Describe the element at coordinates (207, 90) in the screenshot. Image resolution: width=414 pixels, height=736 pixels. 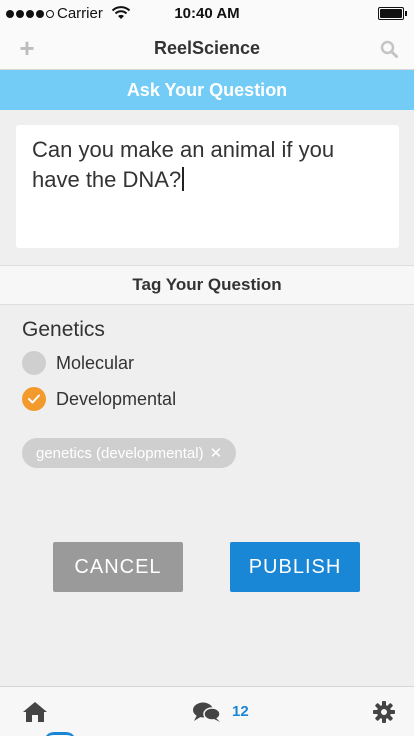
I see `ask-question-header: Ask Your Question` at that location.